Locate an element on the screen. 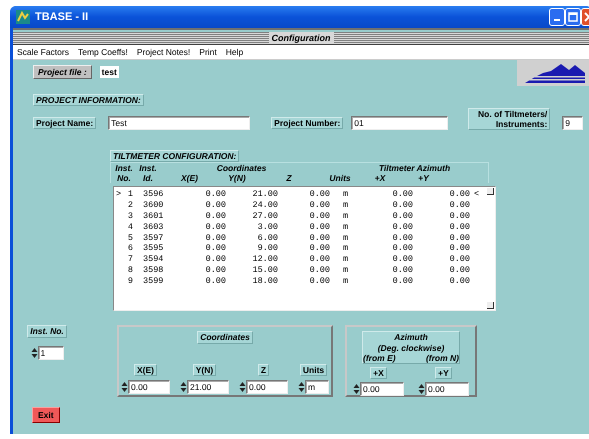 The image size is (589, 439). table-cell-text: 3598 is located at coordinates (153, 270).